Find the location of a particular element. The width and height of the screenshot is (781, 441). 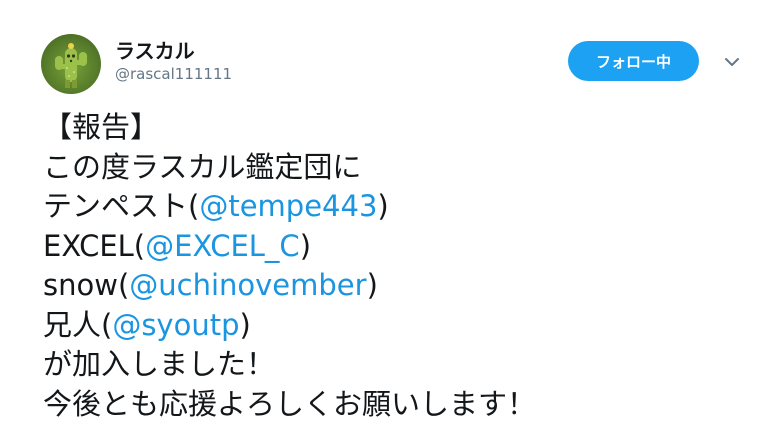

tweet-line: テンペスト(@tempe443) is located at coordinates (289, 207).